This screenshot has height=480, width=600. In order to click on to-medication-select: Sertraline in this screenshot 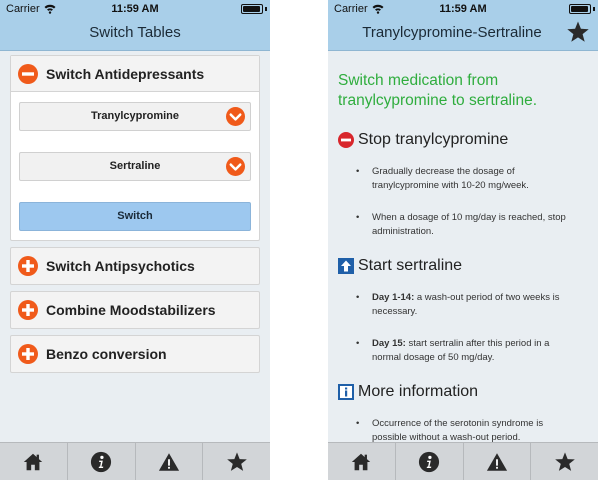, I will do `click(135, 166)`.